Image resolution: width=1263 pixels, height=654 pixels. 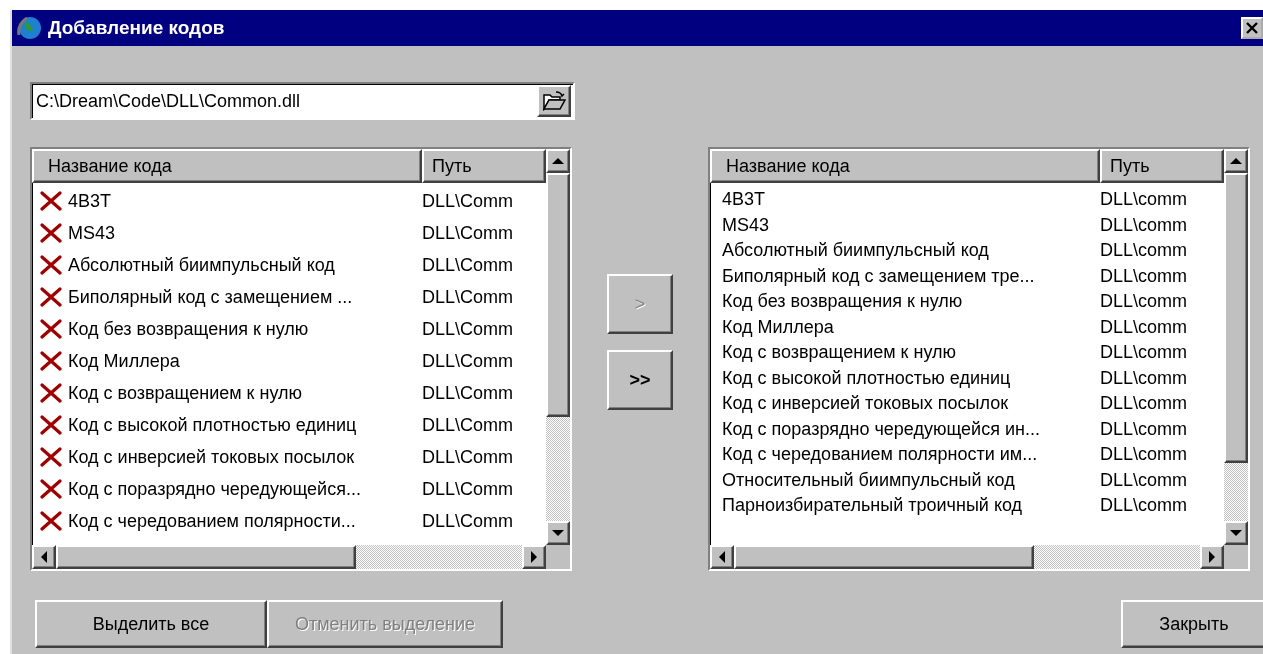 I want to click on globe-icon, so click(x=29, y=28).